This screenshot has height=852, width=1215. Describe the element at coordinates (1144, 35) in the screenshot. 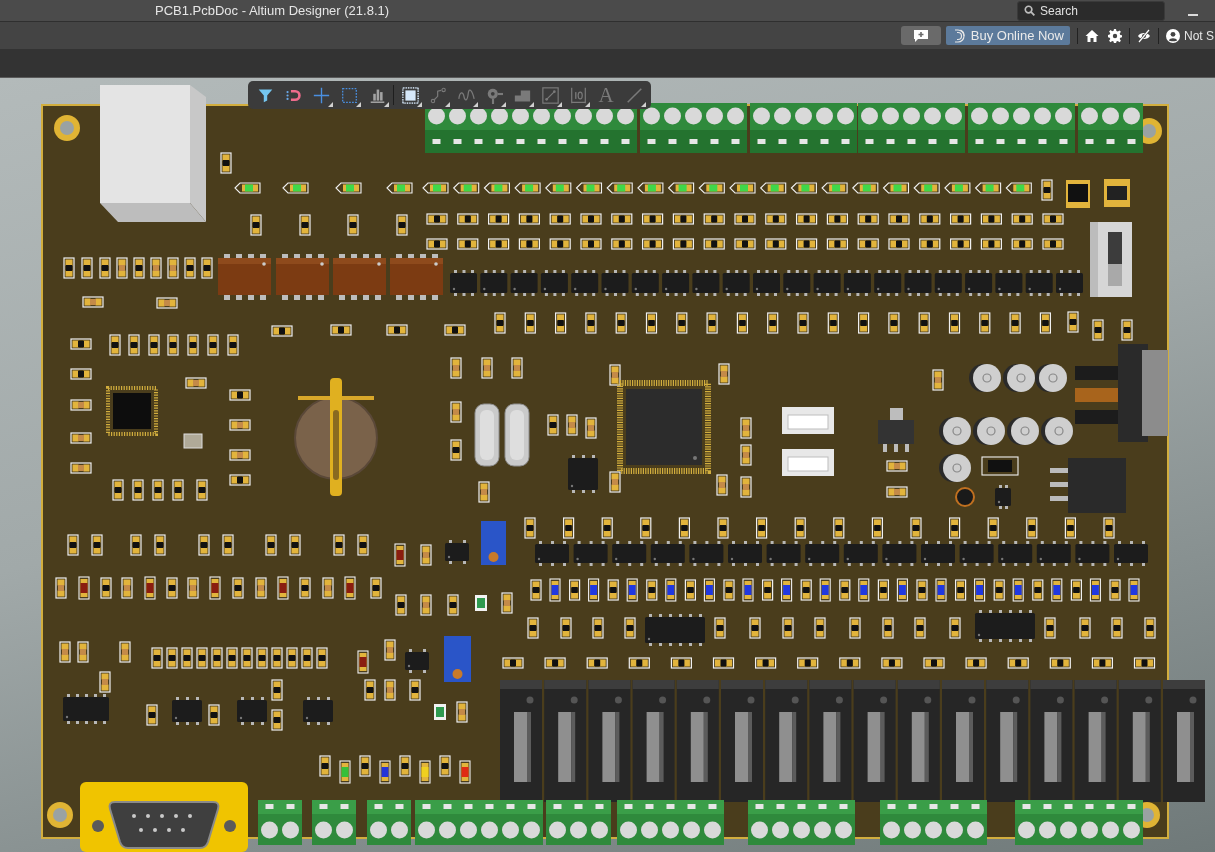

I see `eye-slash-icon` at that location.